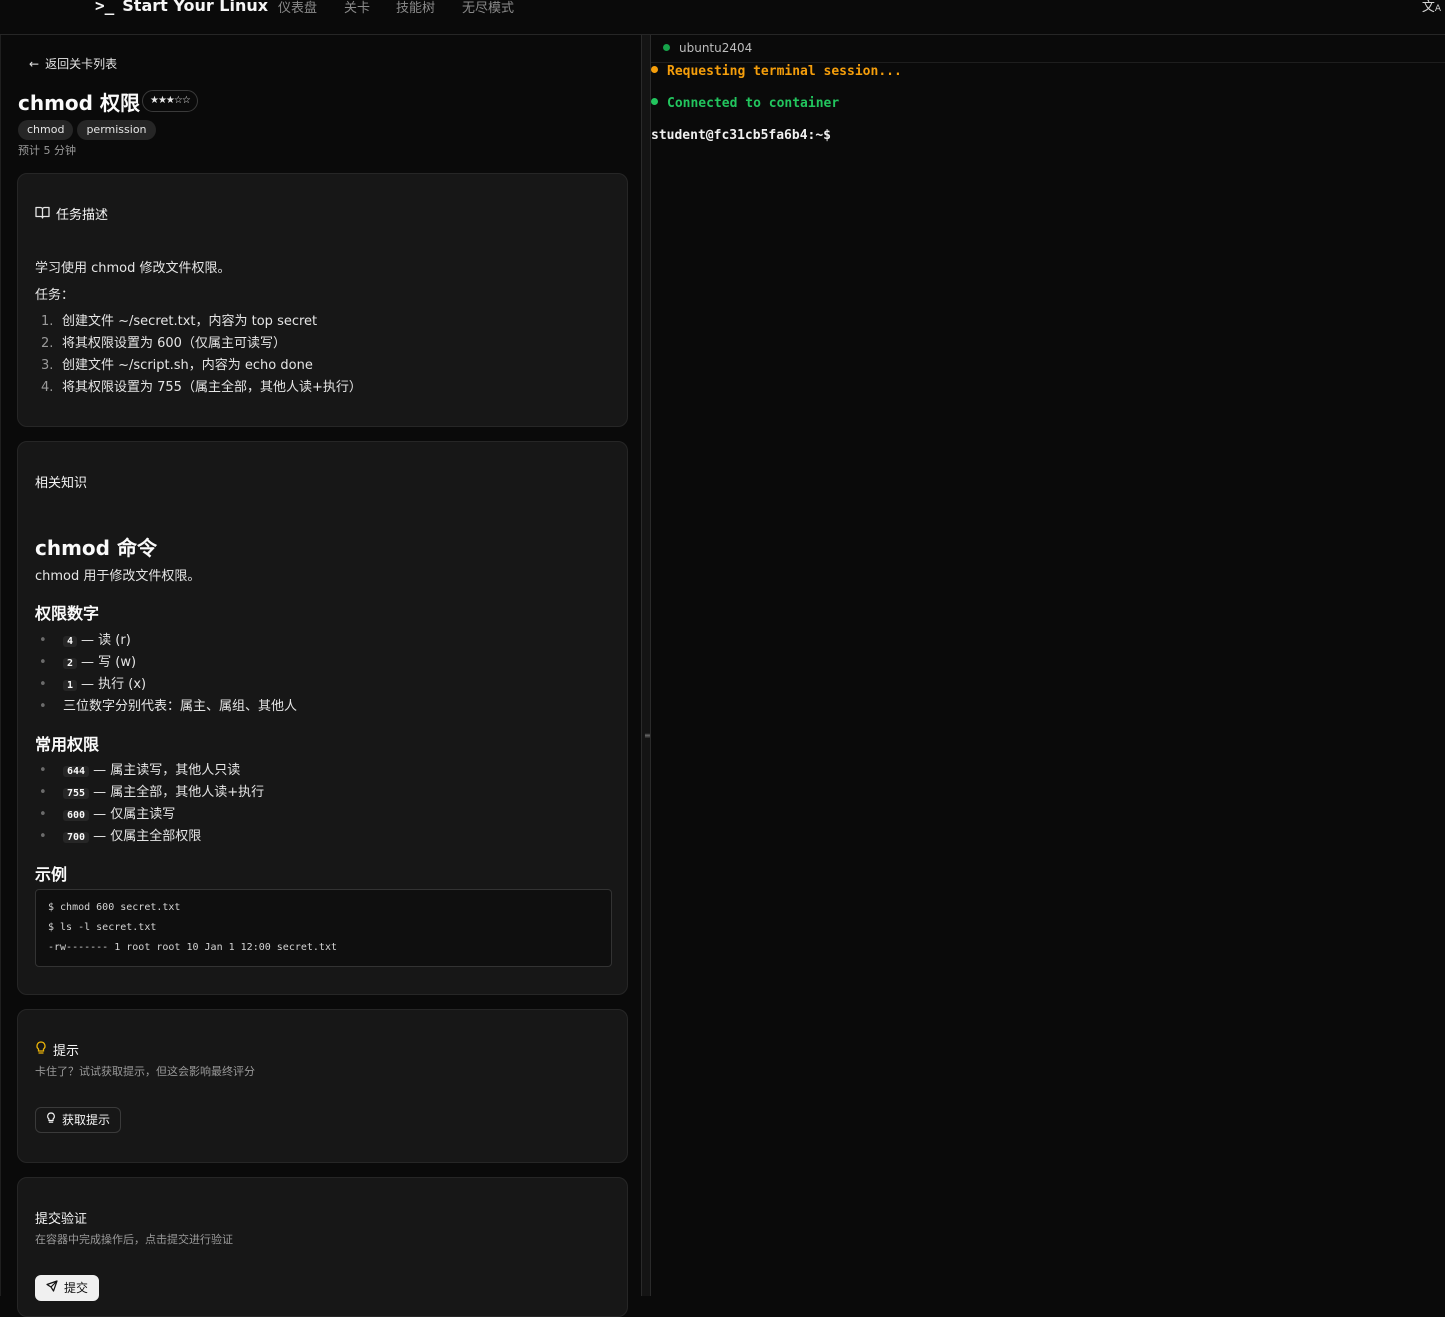  What do you see at coordinates (170, 101) in the screenshot?
I see `difficulty-stars: ★★★☆☆` at bounding box center [170, 101].